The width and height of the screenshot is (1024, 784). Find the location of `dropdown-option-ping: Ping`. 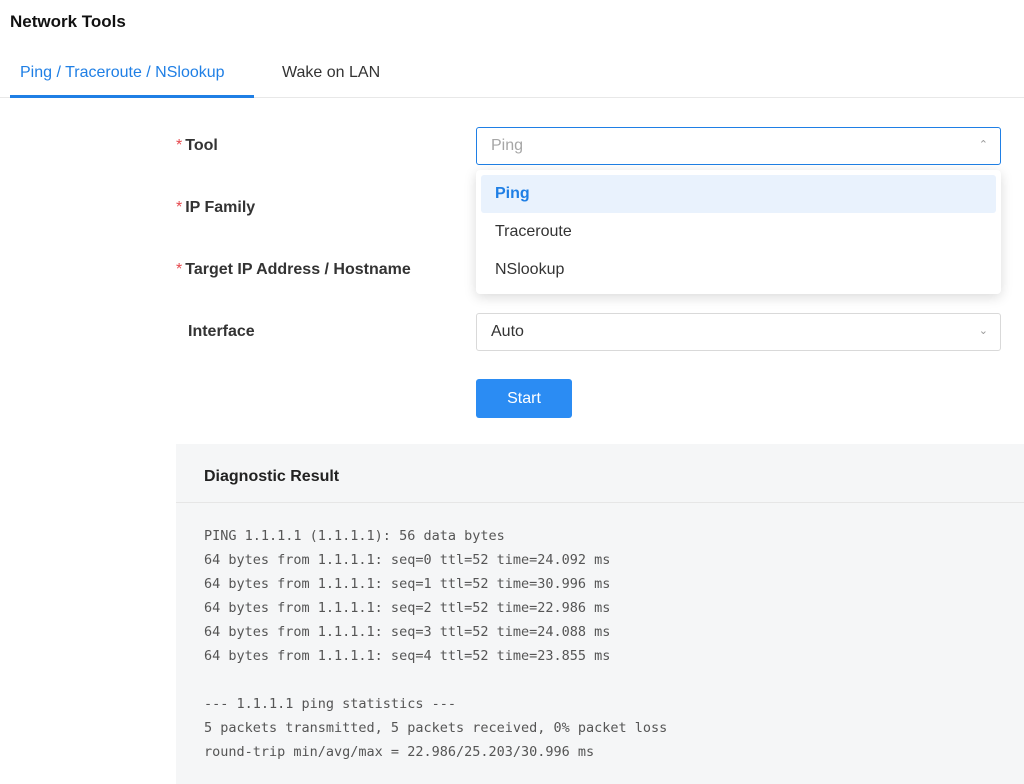

dropdown-option-ping: Ping is located at coordinates (738, 194).